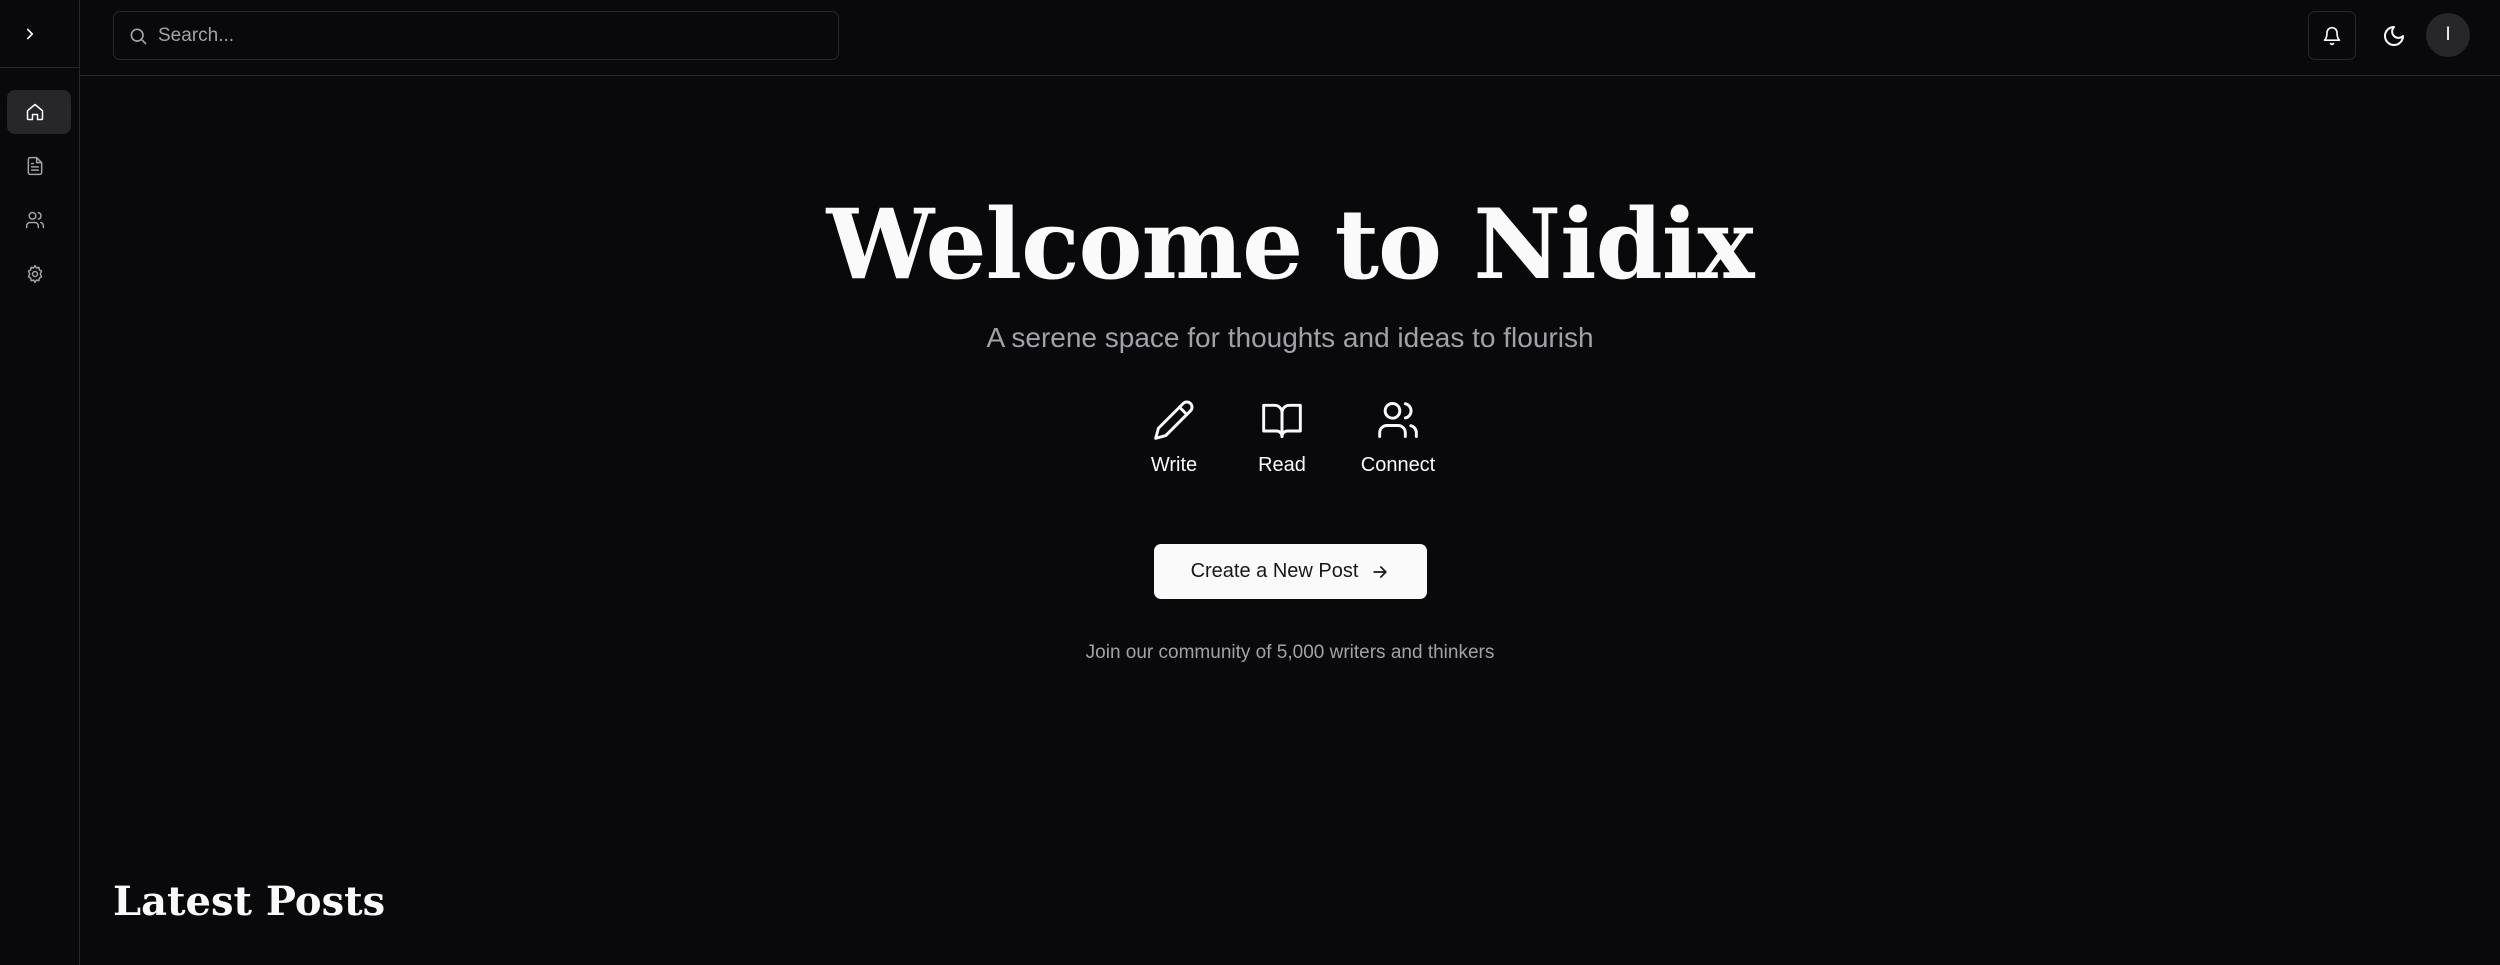  Describe the element at coordinates (35, 166) in the screenshot. I see `file-text-icon` at that location.